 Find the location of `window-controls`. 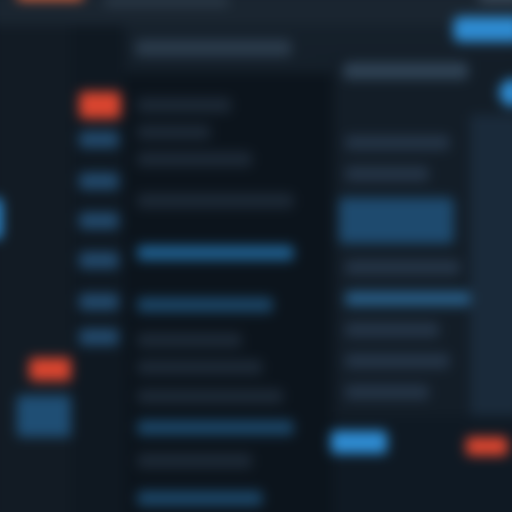

window-controls is located at coordinates (495, 1).